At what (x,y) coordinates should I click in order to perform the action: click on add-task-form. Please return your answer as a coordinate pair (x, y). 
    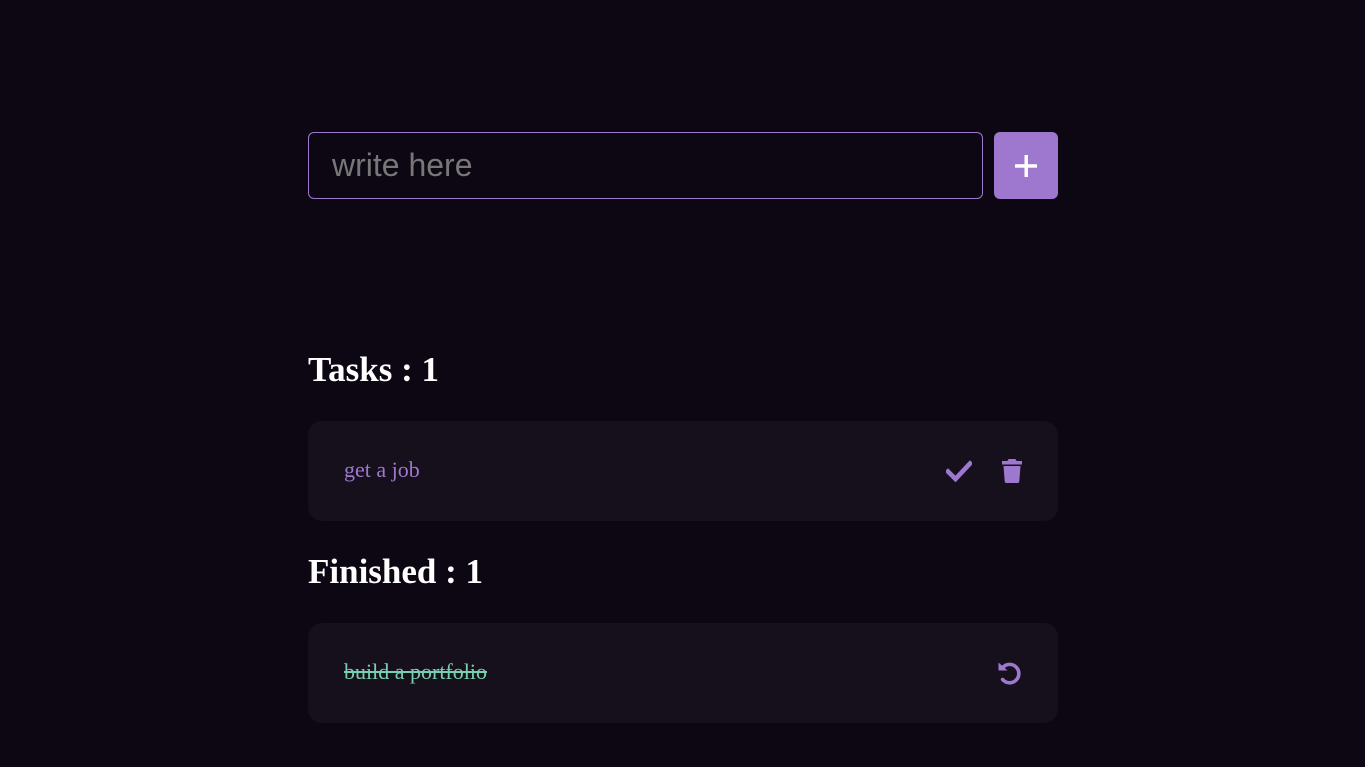
    Looking at the image, I should click on (683, 165).